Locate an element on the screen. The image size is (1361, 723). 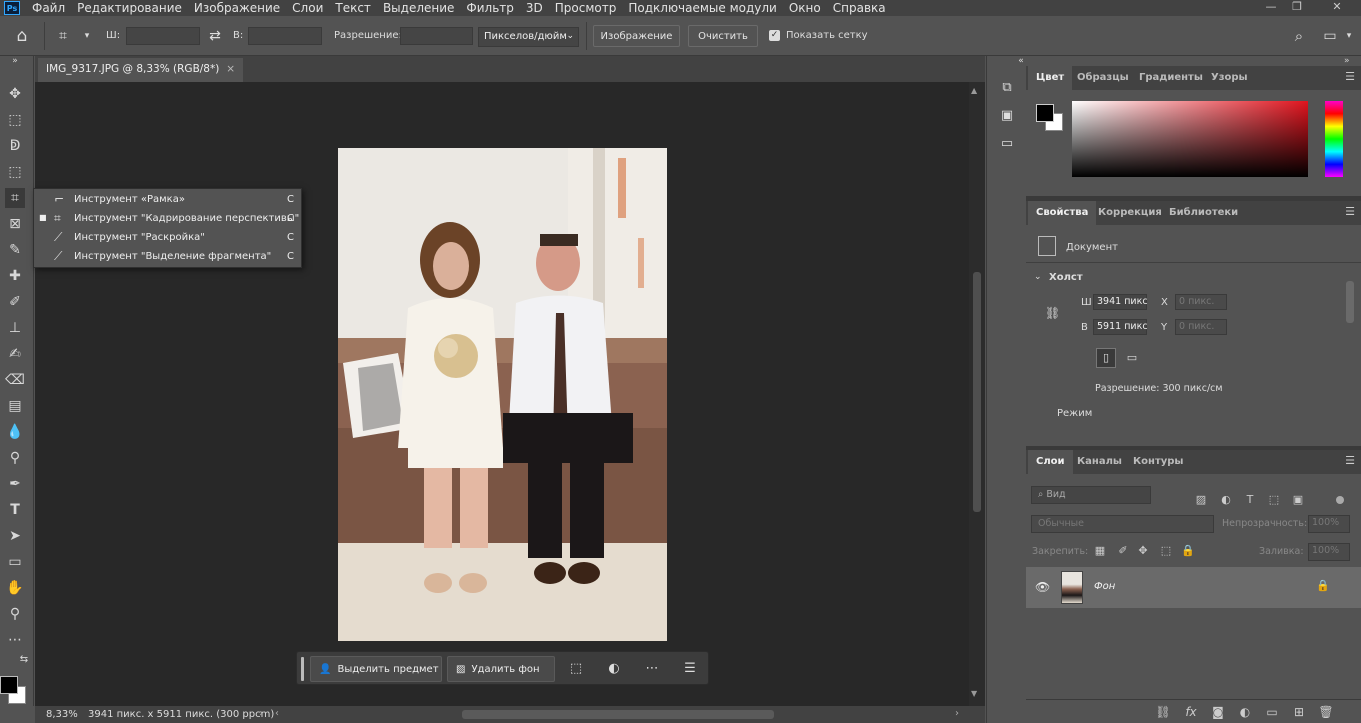
clear-button: Очистить is located at coordinates (723, 36).